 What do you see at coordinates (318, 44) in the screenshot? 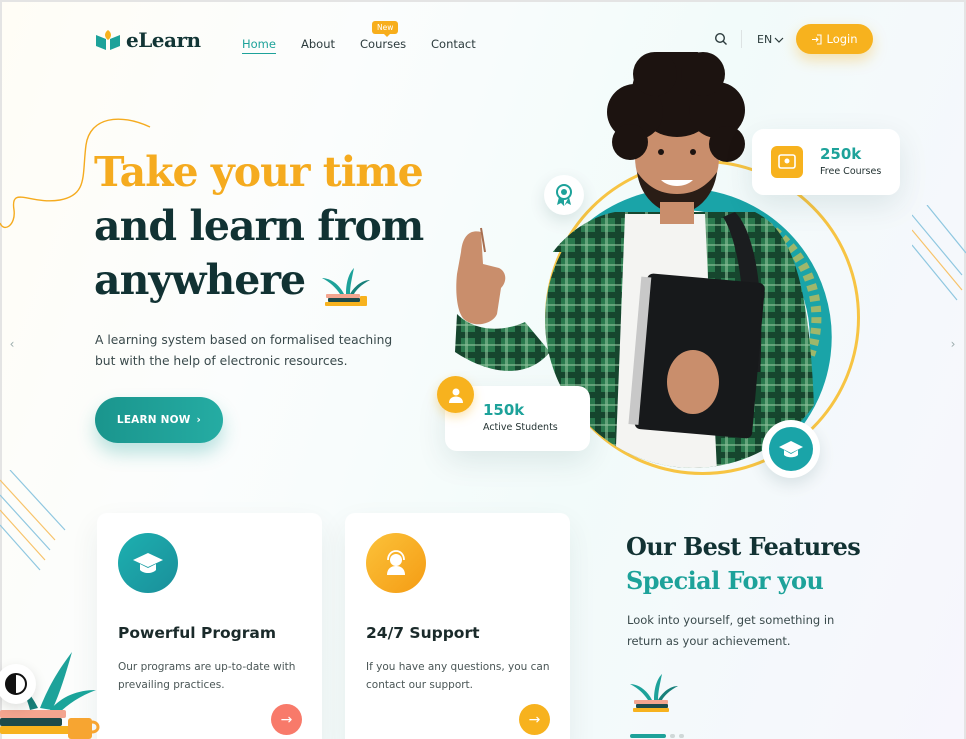
I see `nav-about: About` at bounding box center [318, 44].